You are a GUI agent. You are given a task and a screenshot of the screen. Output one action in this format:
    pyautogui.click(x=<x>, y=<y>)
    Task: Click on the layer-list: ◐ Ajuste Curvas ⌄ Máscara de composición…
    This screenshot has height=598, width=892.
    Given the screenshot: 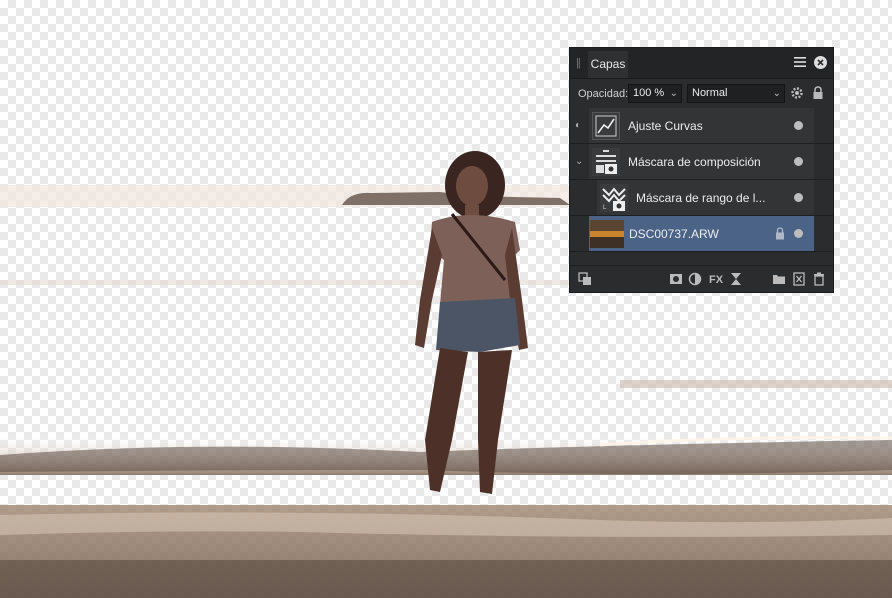 What is the action you would take?
    pyautogui.click(x=701, y=180)
    